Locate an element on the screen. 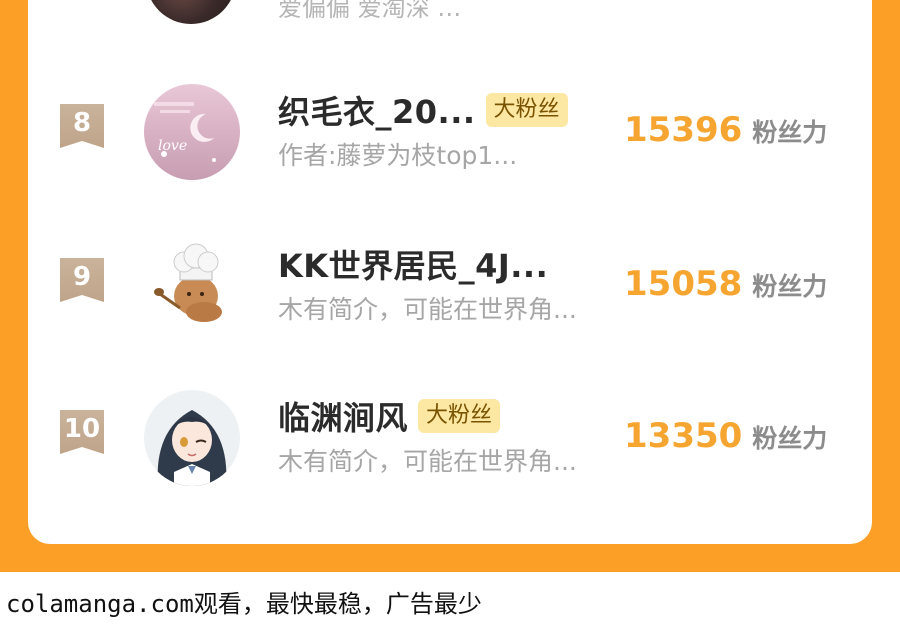 Image resolution: width=900 pixels, height=624 pixels. rank-badge: 8 is located at coordinates (82, 126).